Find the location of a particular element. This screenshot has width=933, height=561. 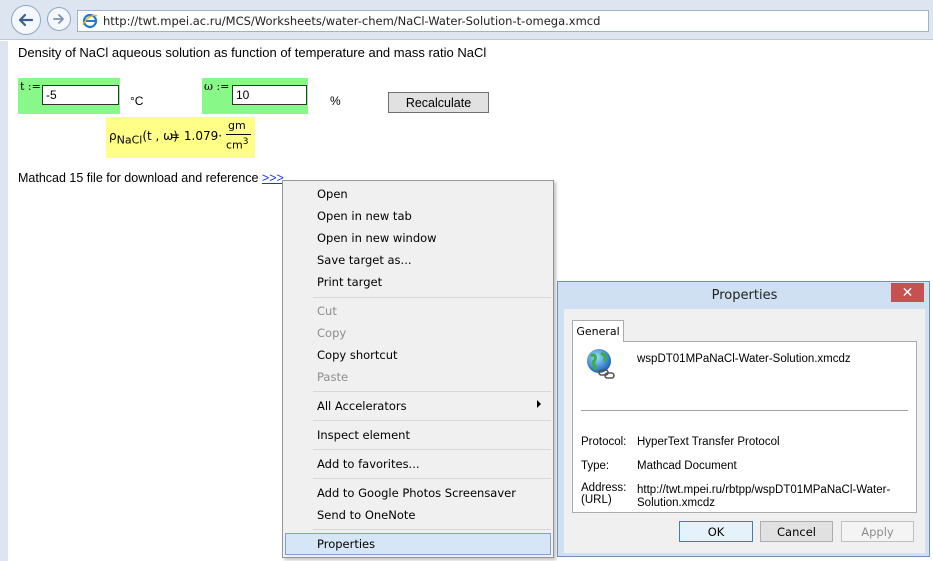

omega-input: 10 is located at coordinates (269, 95).